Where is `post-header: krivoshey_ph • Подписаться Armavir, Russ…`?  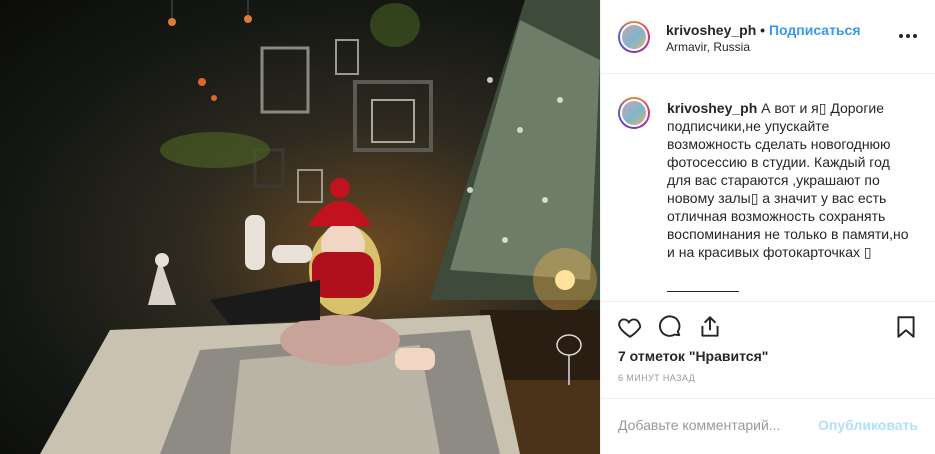 post-header: krivoshey_ph • Подписаться Armavir, Russ… is located at coordinates (768, 37).